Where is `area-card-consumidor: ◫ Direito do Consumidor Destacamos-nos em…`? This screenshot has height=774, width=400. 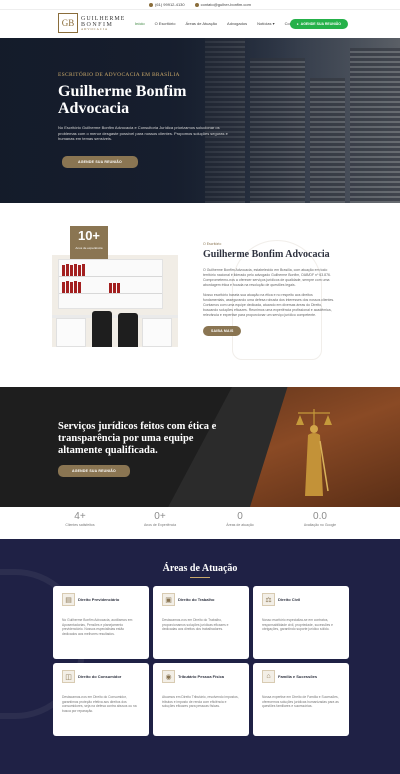
area-card-consumidor: ◫ Direito do Consumidor Destacamos-nos em… is located at coordinates (101, 699).